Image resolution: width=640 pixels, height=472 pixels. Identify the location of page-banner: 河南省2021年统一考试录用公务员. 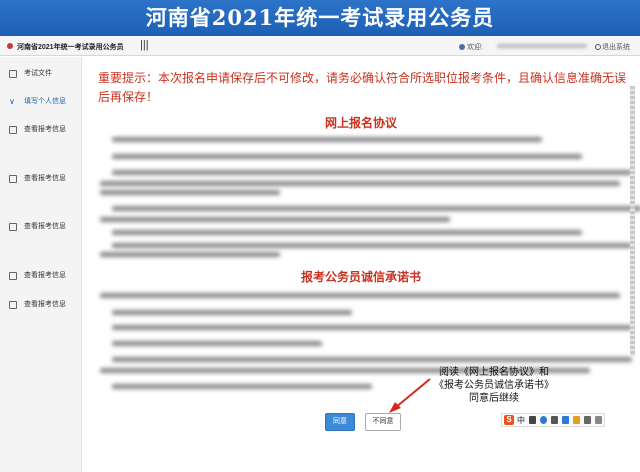
(320, 18).